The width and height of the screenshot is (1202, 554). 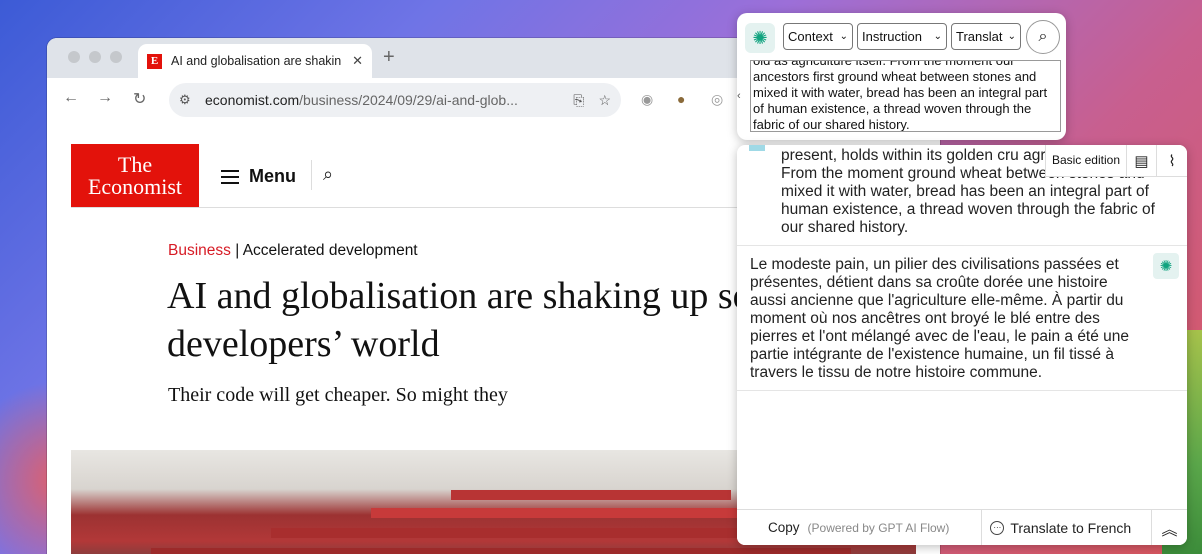 What do you see at coordinates (986, 36) in the screenshot?
I see `translate-select: Translat ⌄` at bounding box center [986, 36].